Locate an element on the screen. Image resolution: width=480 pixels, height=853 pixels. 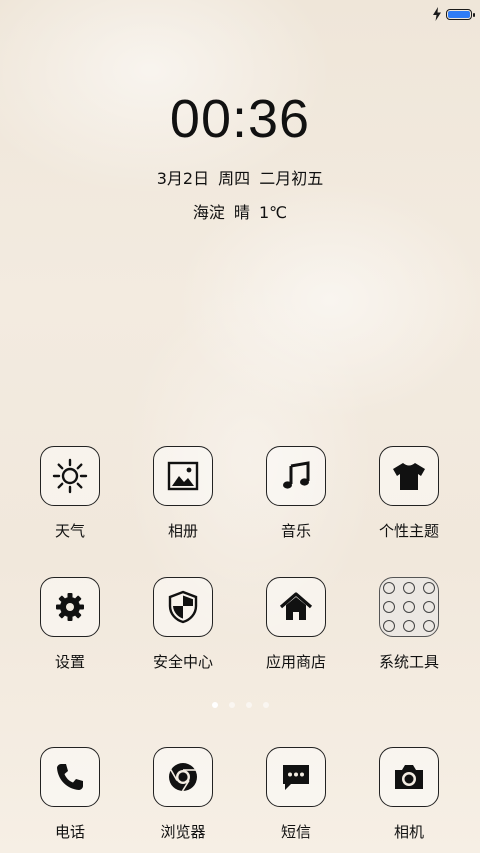
camera-tile is located at coordinates (409, 777).